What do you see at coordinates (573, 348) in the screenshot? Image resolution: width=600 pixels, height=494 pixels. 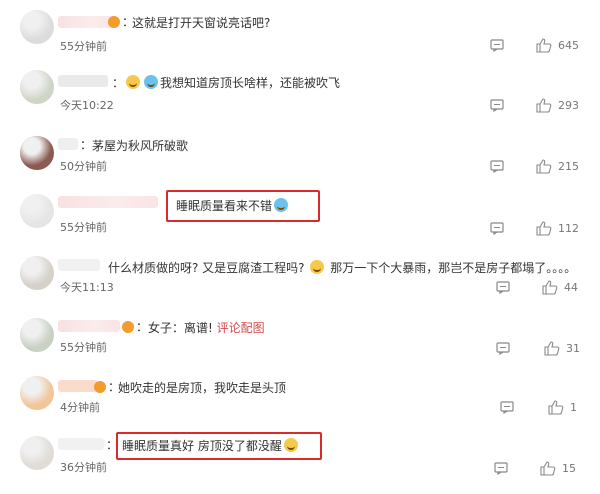 I see `like-count: 31` at bounding box center [573, 348].